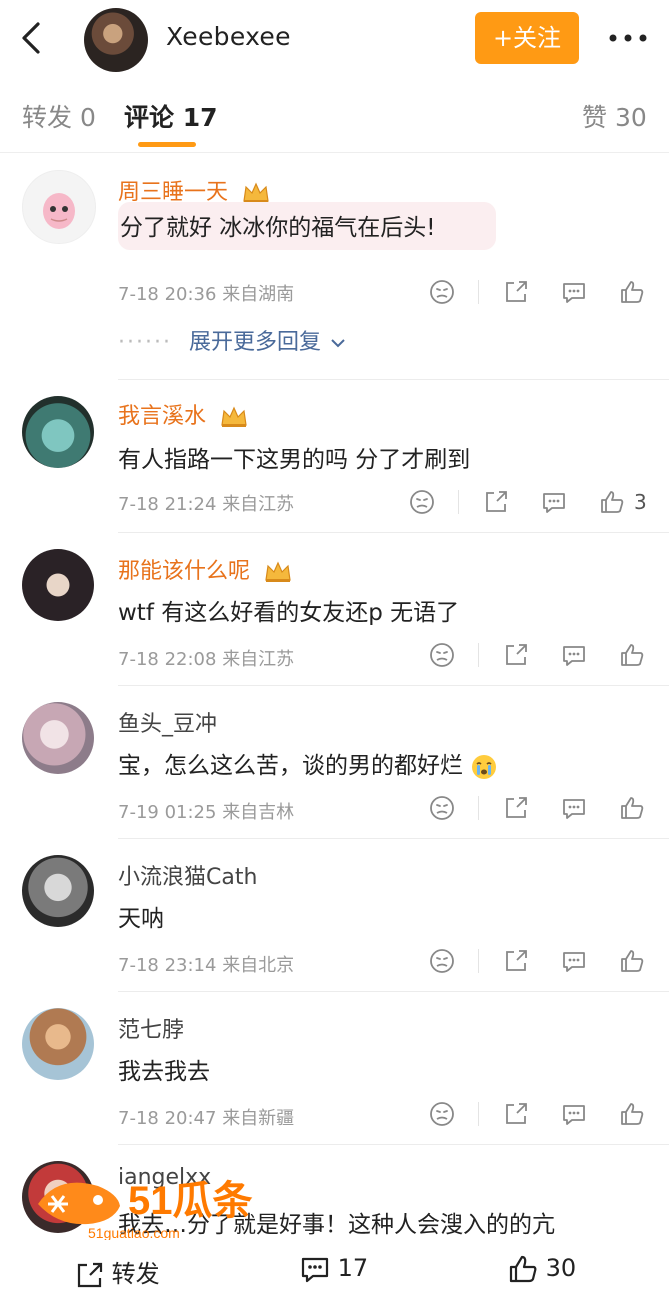 The width and height of the screenshot is (669, 1290). Describe the element at coordinates (289, 613) in the screenshot. I see `comment-text: wtf 有这么好看的女友还p 无语了` at that location.